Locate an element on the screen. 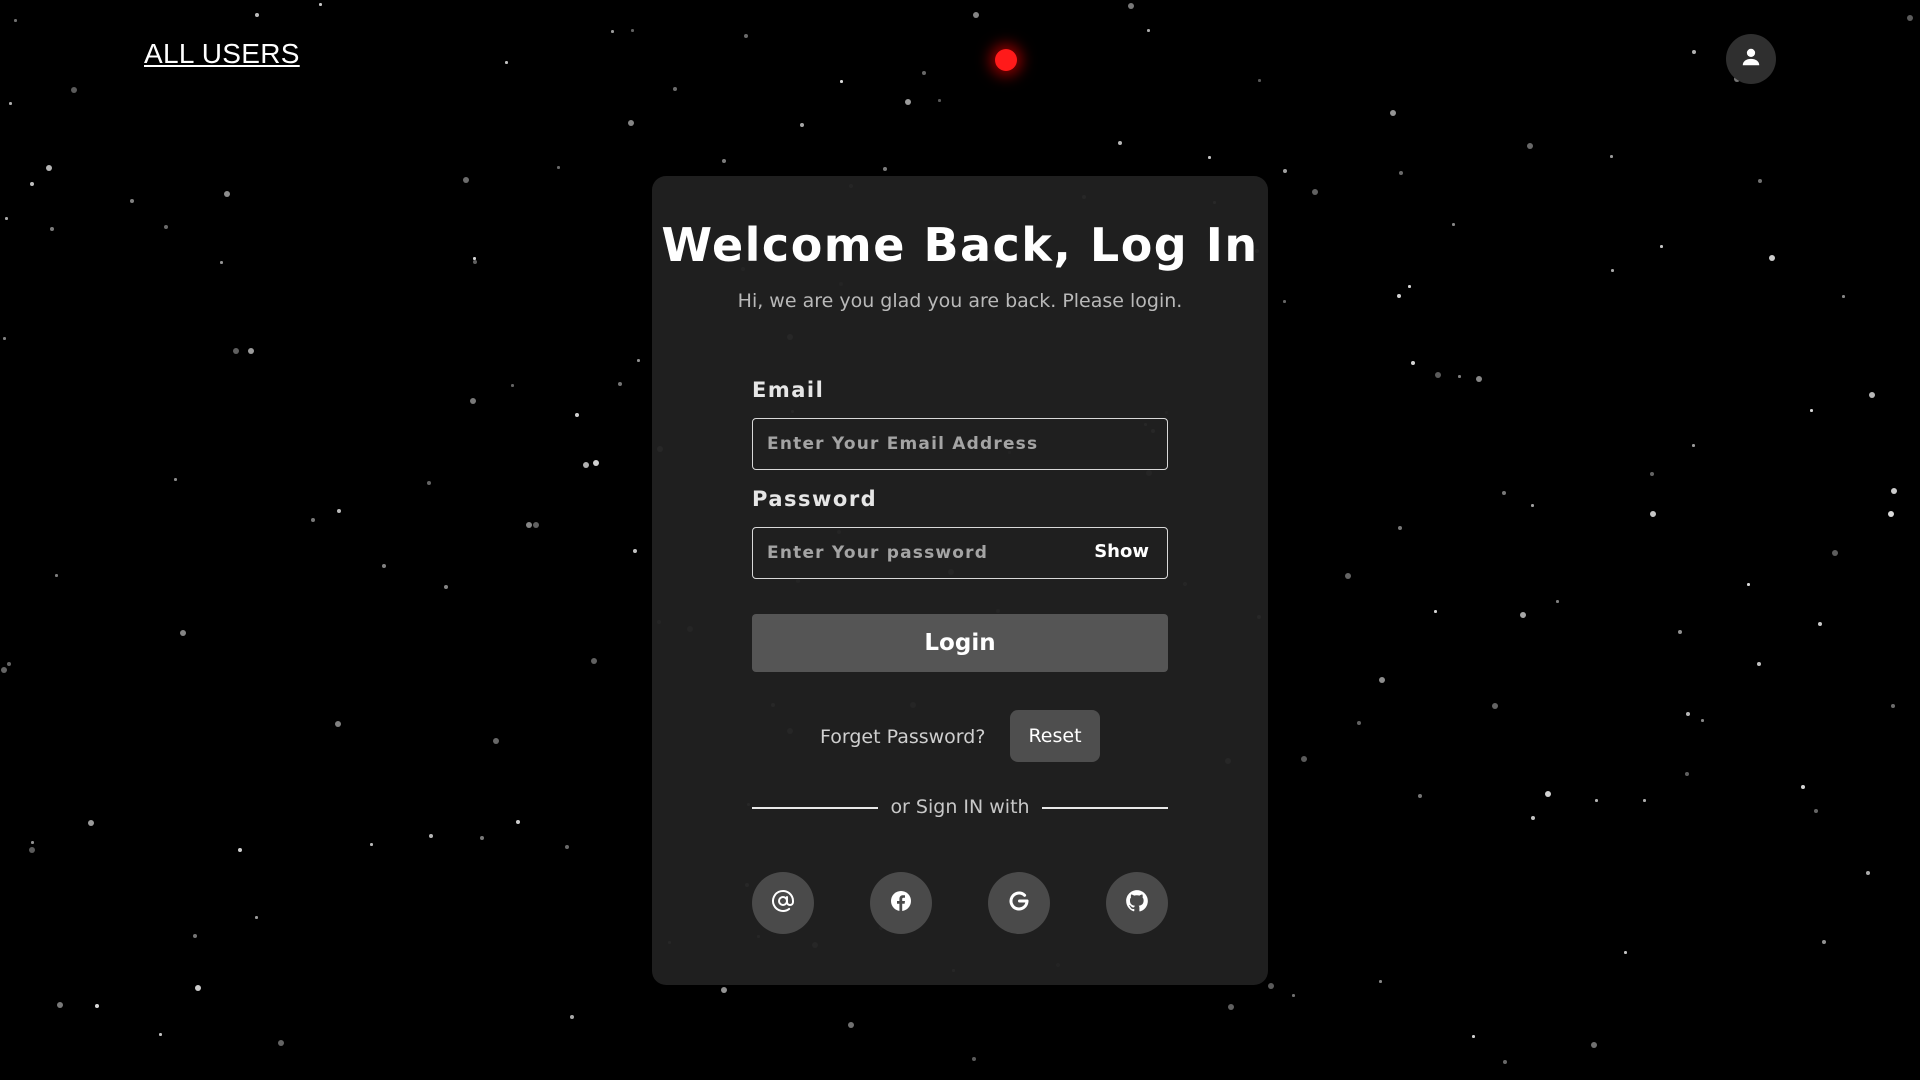  divider-left is located at coordinates (815, 808).